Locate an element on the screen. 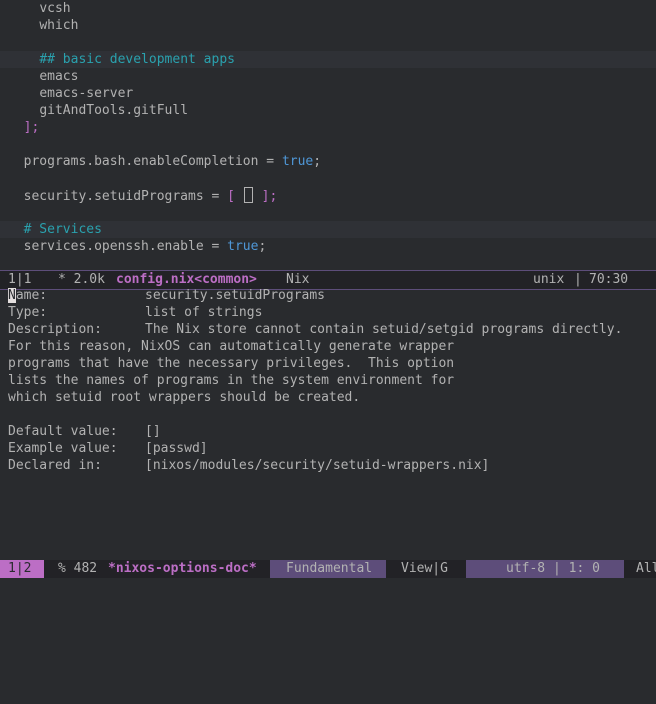 This screenshot has width=656, height=704. code-line: gitAndTools.gitFull is located at coordinates (328, 110).